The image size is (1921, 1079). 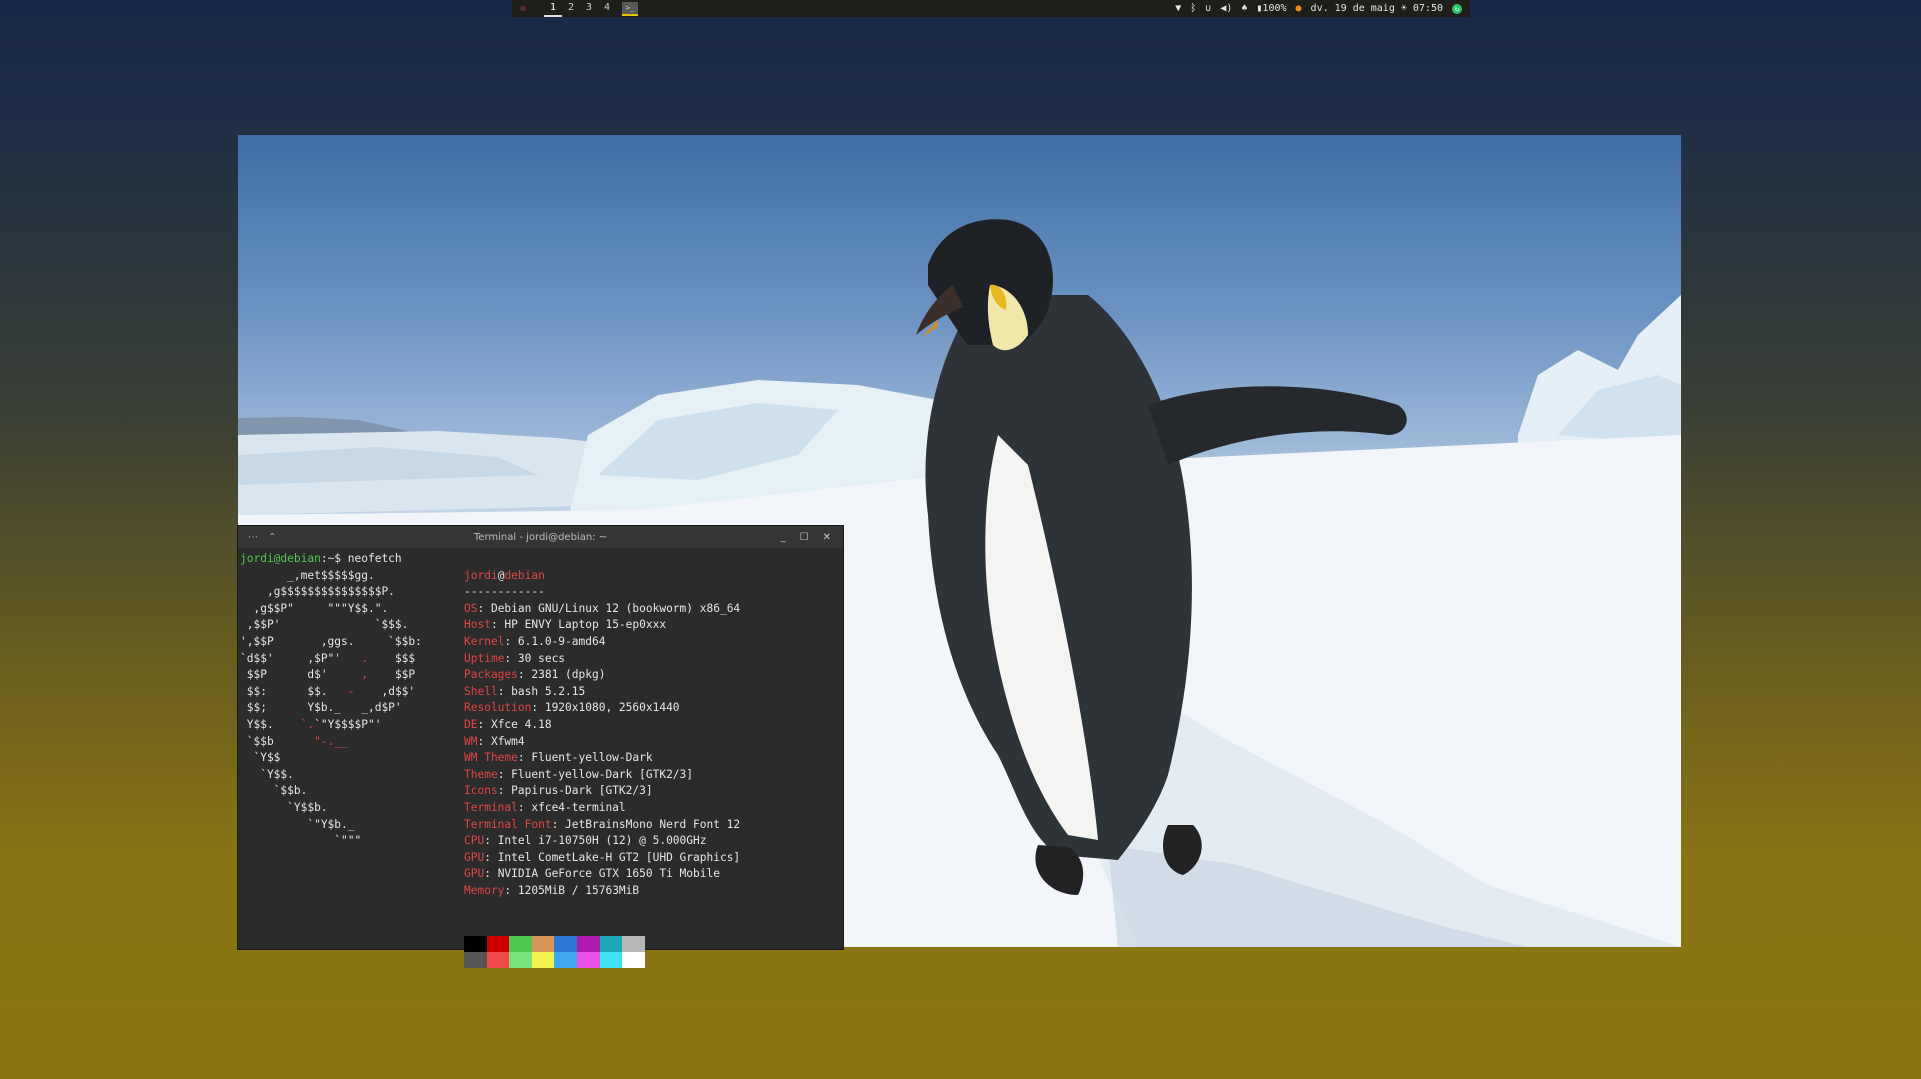 I want to click on info-row: Shell: bash 5.2.15, so click(x=525, y=691).